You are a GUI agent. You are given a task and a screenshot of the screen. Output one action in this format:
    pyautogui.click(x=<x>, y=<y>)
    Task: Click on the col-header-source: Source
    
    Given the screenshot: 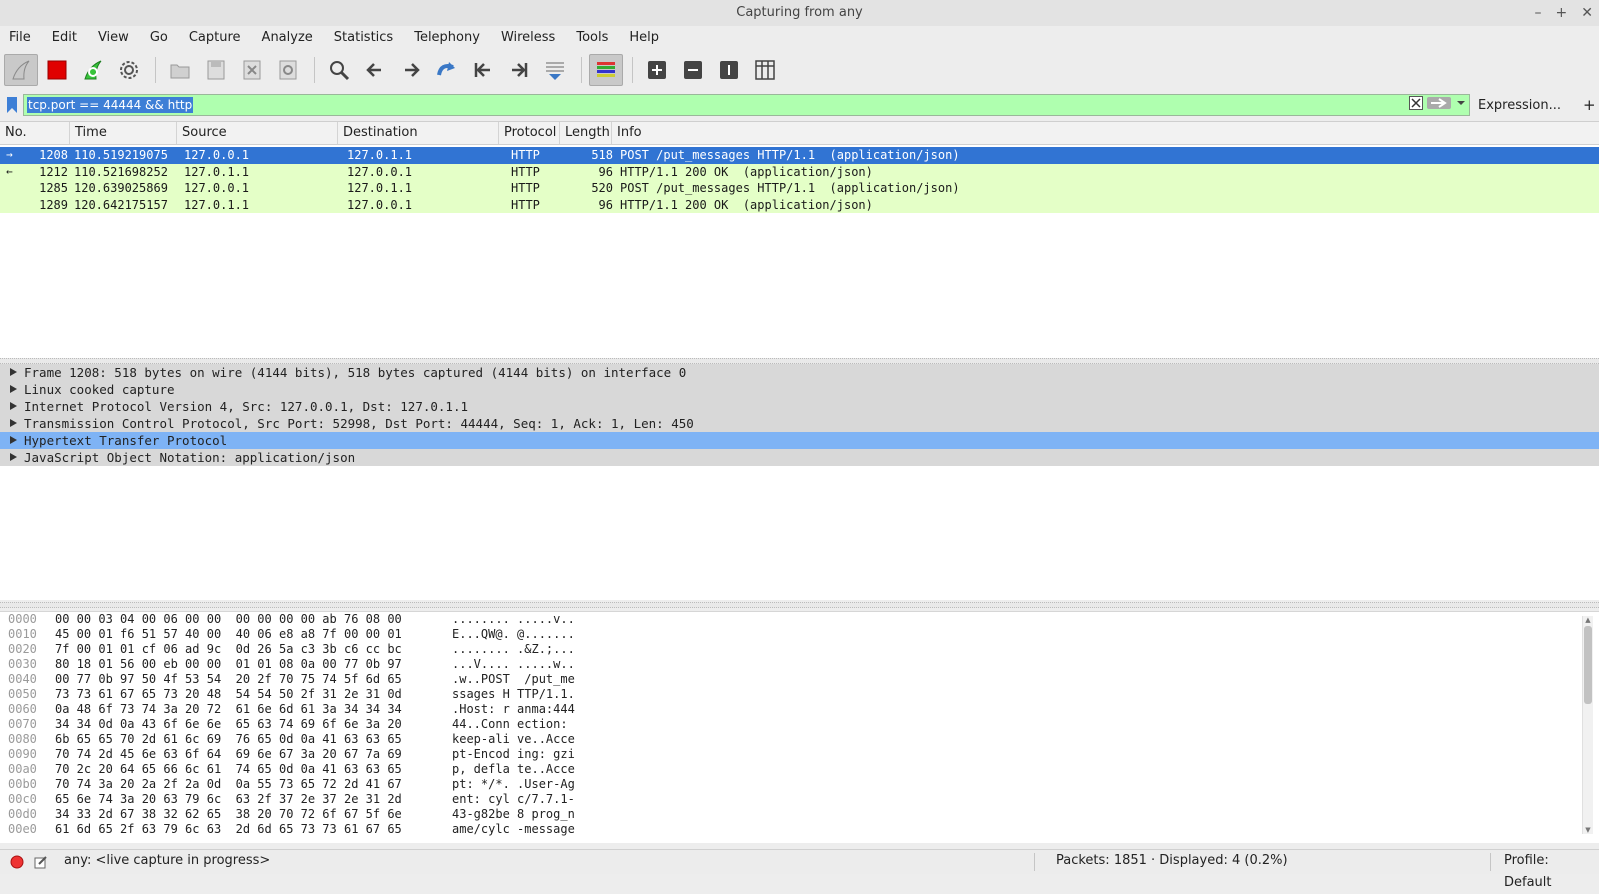 What is the action you would take?
    pyautogui.click(x=257, y=133)
    